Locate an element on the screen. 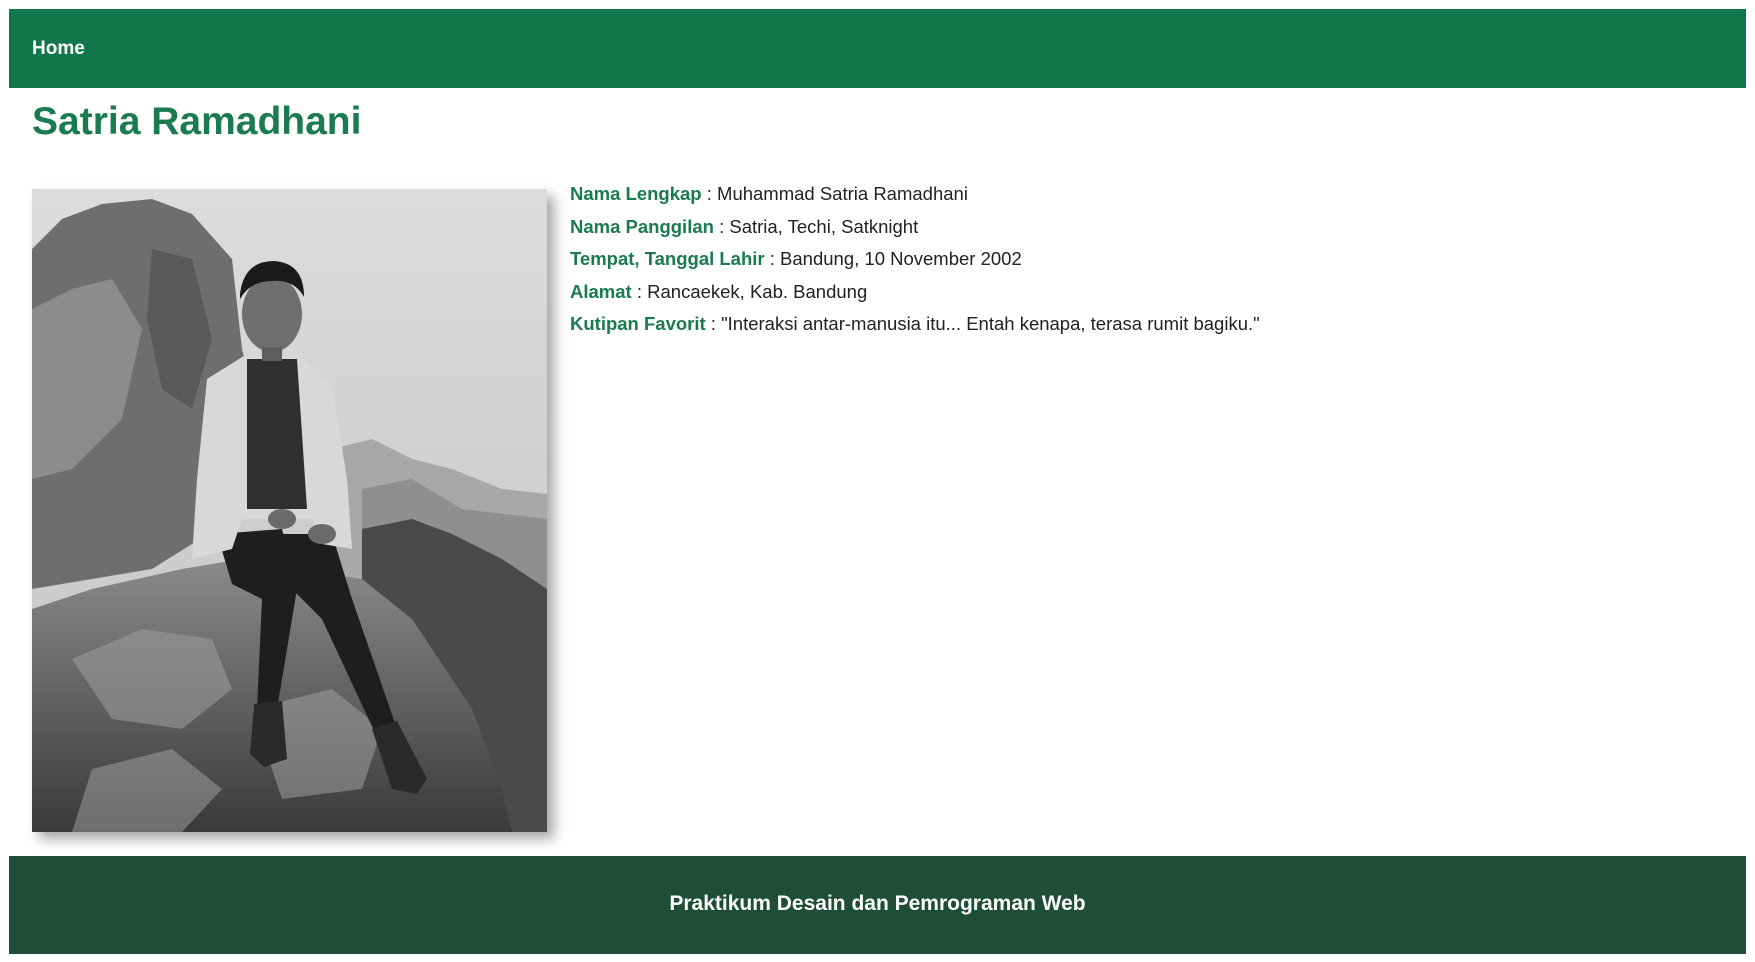 This screenshot has width=1755, height=962. profile-value: Bandung, 10 November 2002 is located at coordinates (901, 258).